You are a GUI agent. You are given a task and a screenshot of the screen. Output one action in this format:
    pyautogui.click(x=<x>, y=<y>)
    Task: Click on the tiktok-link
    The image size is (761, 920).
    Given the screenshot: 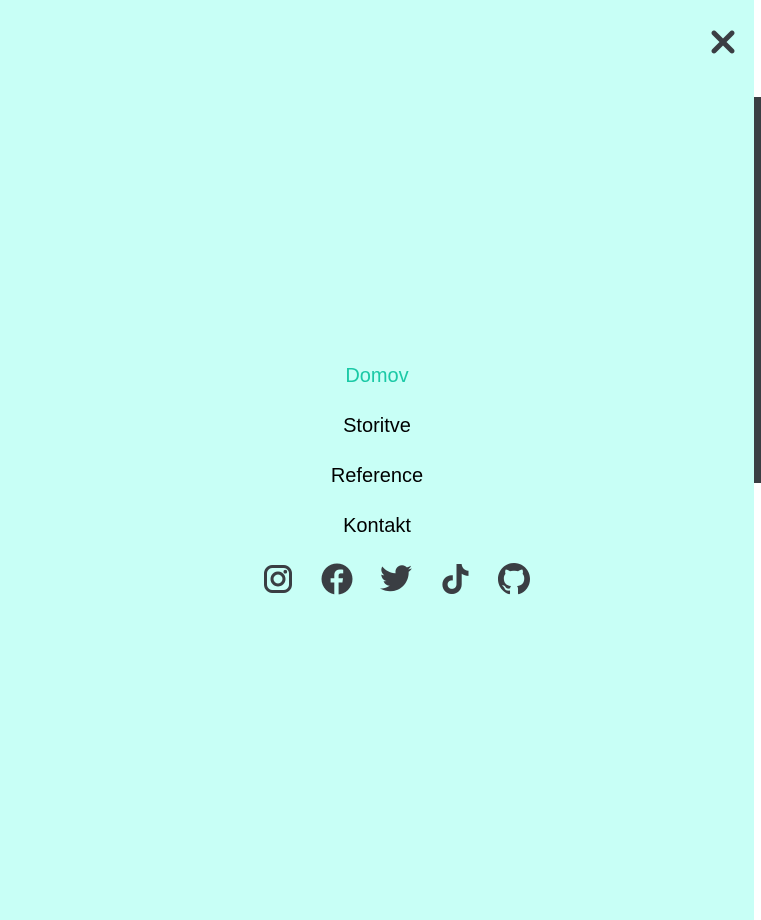 What is the action you would take?
    pyautogui.click(x=455, y=579)
    